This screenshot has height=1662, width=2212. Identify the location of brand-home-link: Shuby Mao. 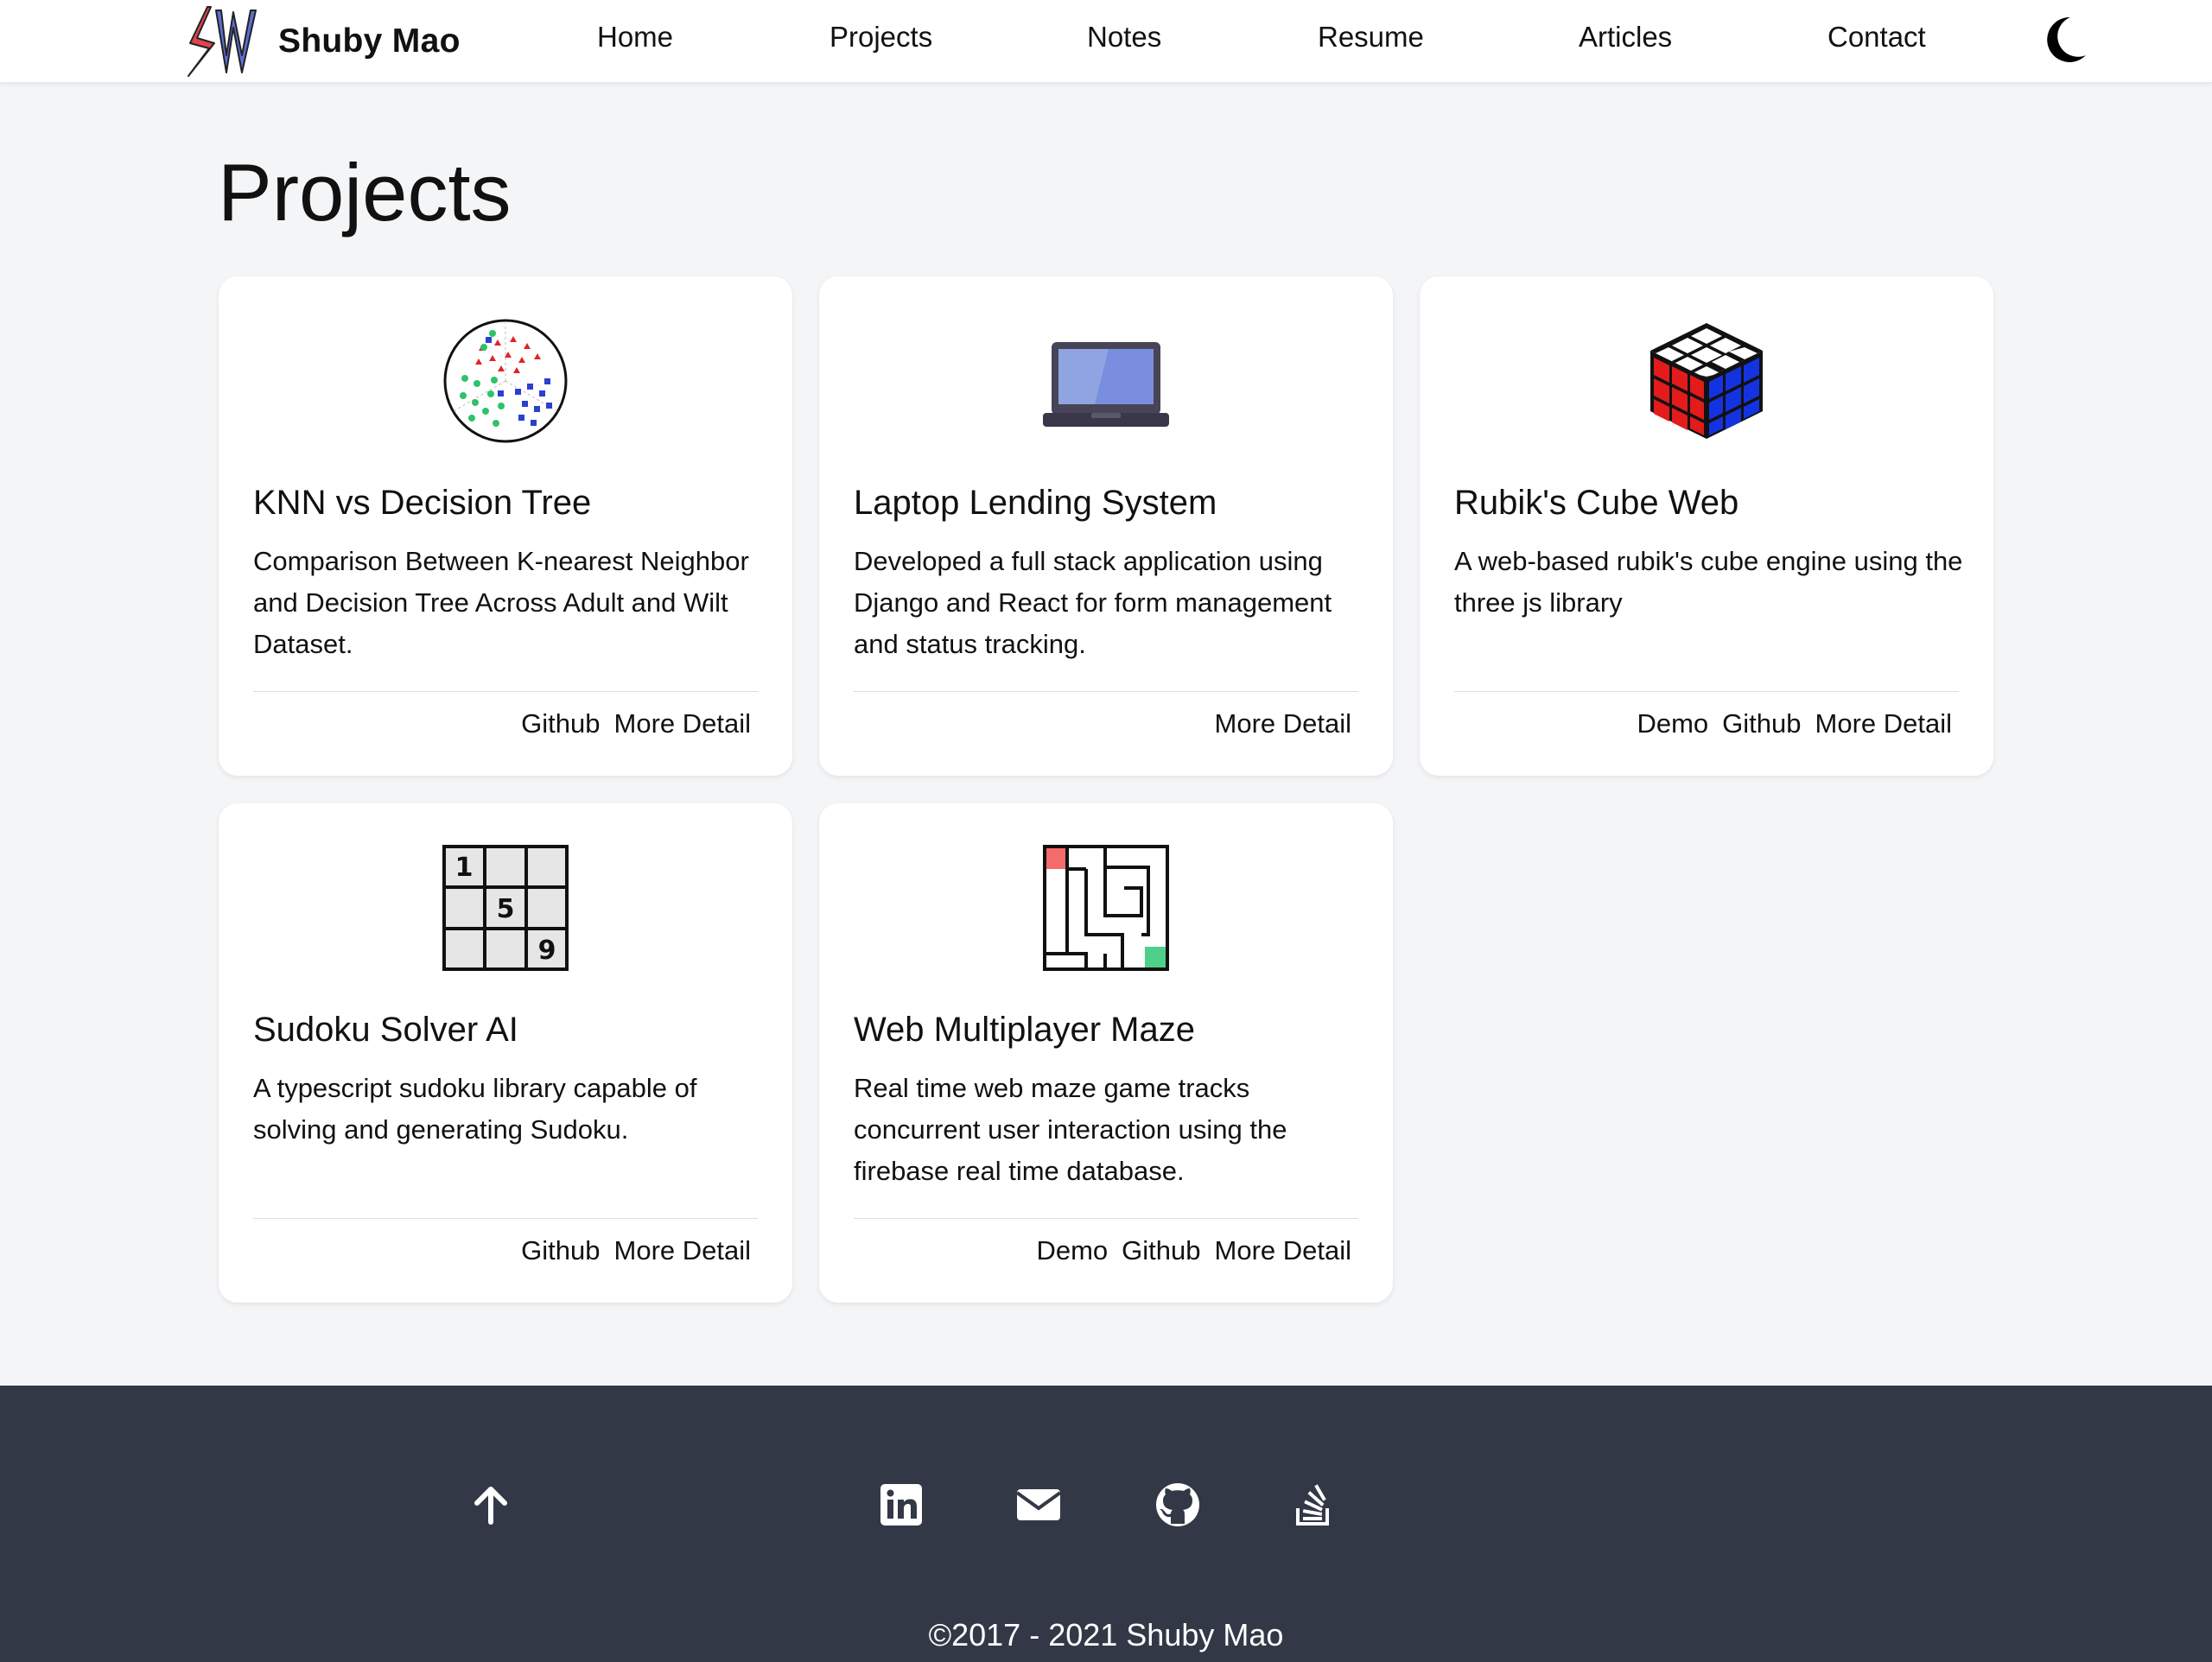
(321, 41).